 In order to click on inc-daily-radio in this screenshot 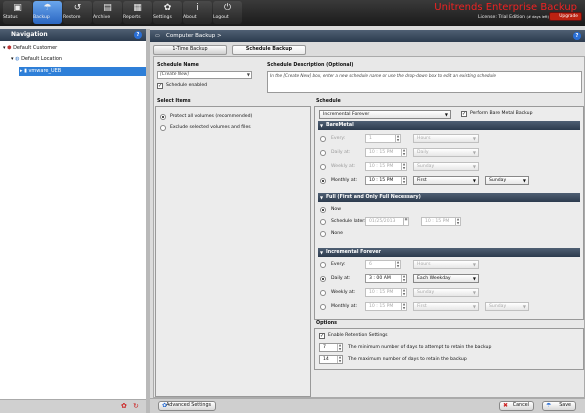, I will do `click(323, 279)`.